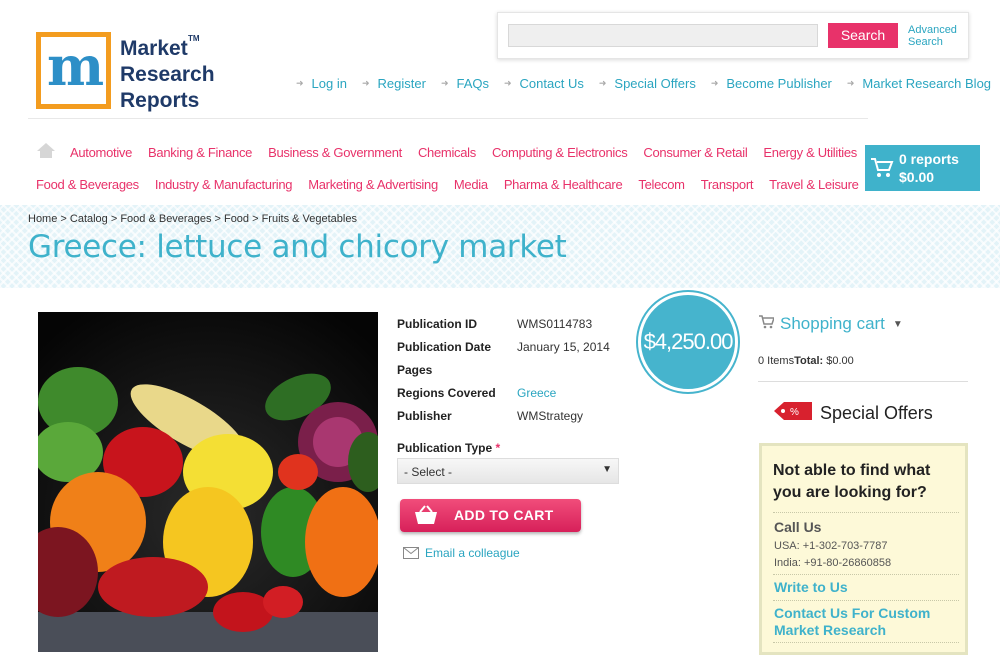  Describe the element at coordinates (925, 42) in the screenshot. I see `advanced-search-line-2: Search` at that location.